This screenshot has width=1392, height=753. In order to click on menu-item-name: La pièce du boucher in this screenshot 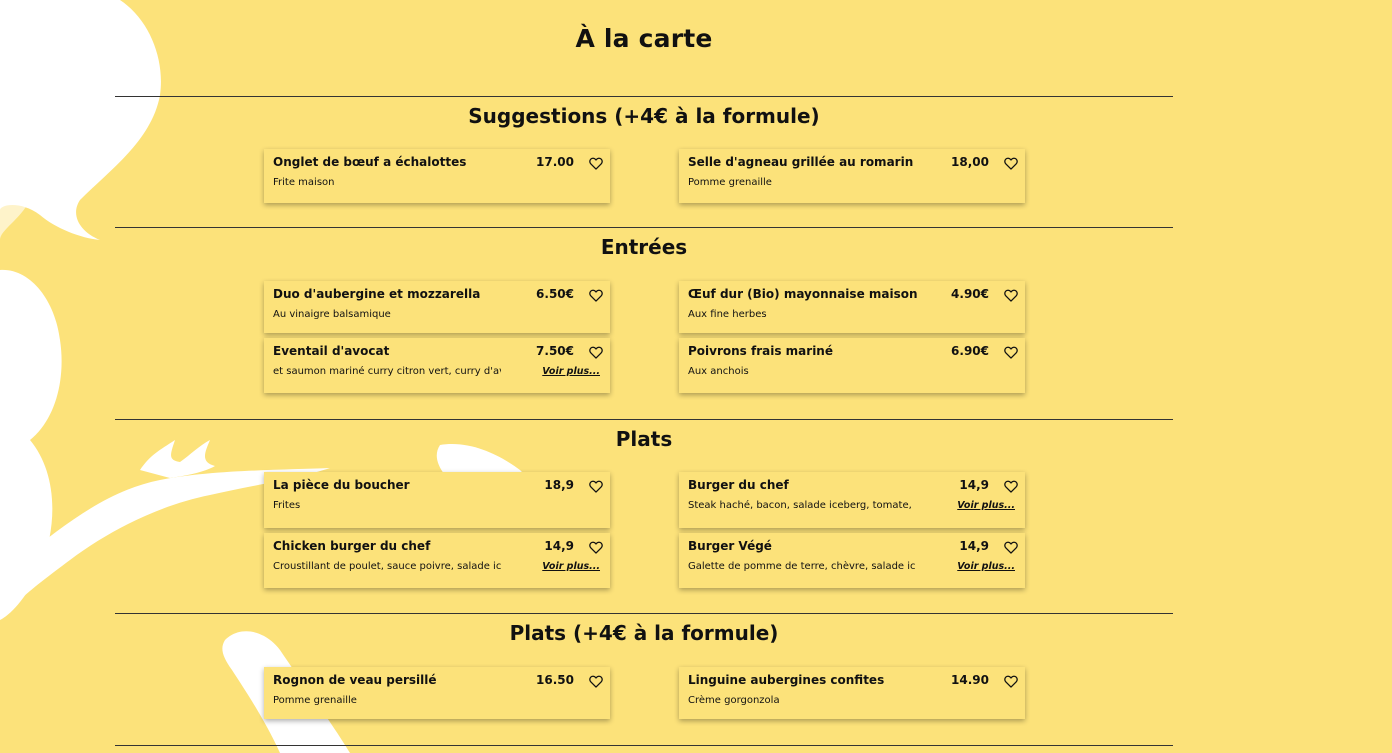, I will do `click(341, 485)`.